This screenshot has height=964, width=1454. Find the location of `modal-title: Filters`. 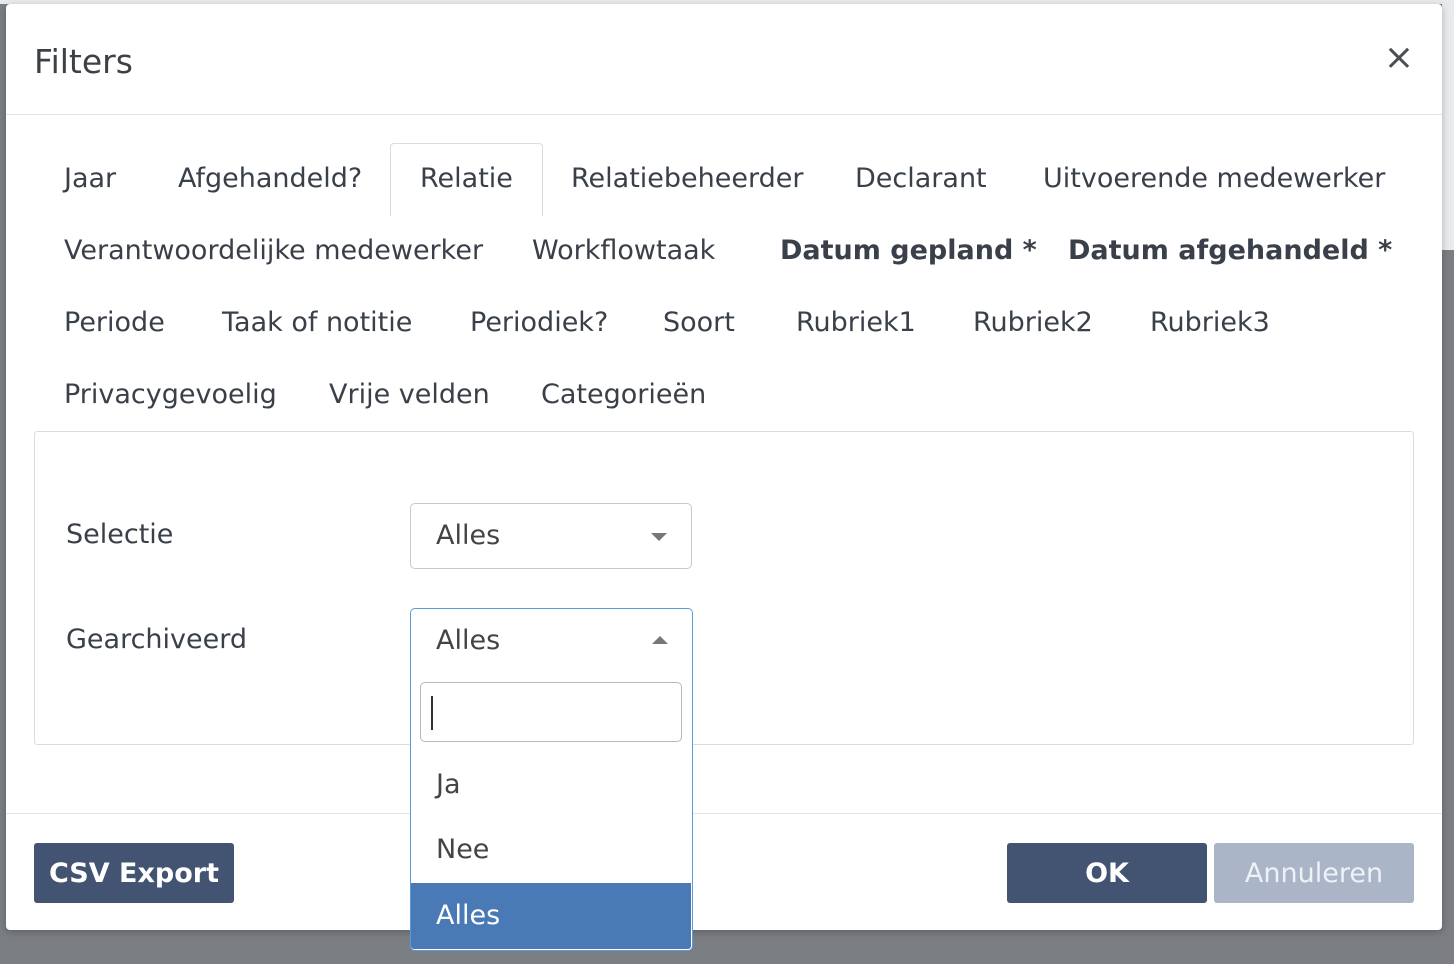

modal-title: Filters is located at coordinates (83, 61).